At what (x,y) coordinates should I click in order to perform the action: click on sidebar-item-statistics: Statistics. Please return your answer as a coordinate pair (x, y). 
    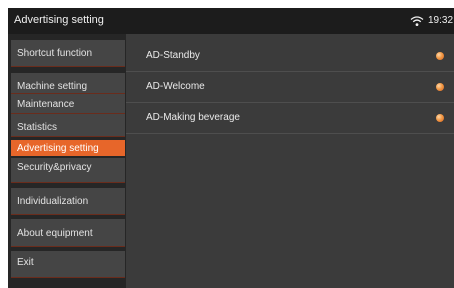
    Looking at the image, I should click on (68, 125).